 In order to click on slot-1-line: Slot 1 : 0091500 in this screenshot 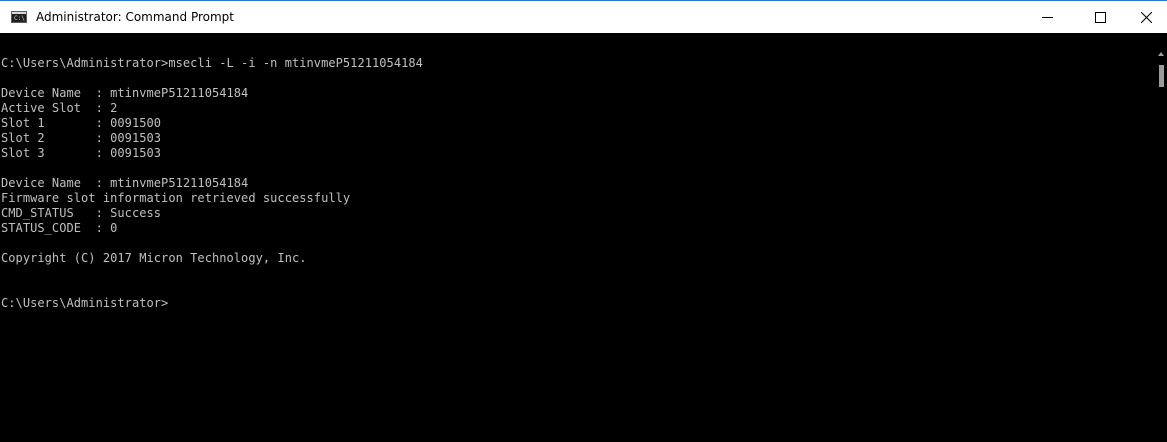, I will do `click(81, 123)`.